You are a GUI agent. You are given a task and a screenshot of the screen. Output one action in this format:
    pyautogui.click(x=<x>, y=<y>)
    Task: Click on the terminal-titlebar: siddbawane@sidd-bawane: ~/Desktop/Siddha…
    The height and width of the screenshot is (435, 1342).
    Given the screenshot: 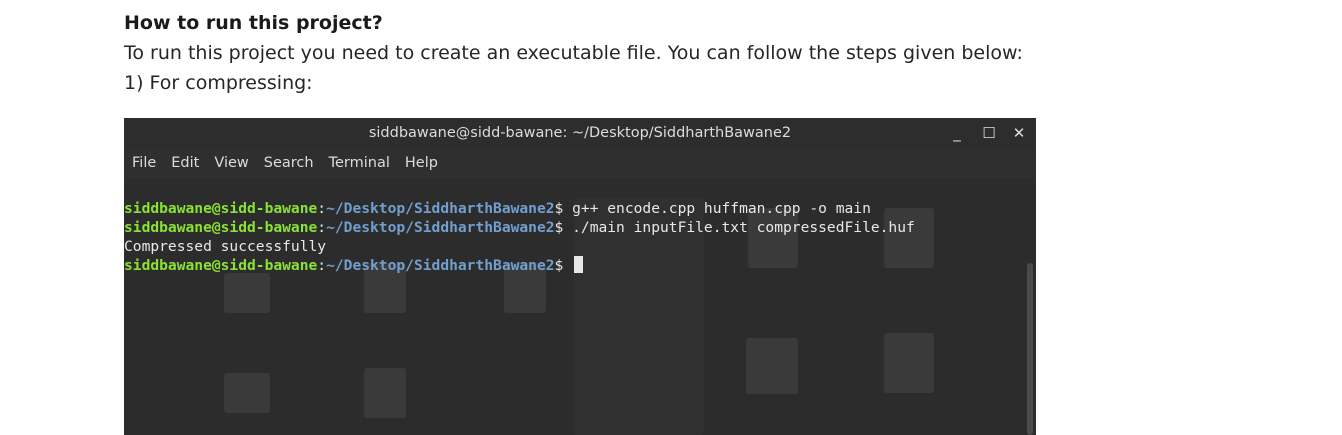 What is the action you would take?
    pyautogui.click(x=580, y=133)
    